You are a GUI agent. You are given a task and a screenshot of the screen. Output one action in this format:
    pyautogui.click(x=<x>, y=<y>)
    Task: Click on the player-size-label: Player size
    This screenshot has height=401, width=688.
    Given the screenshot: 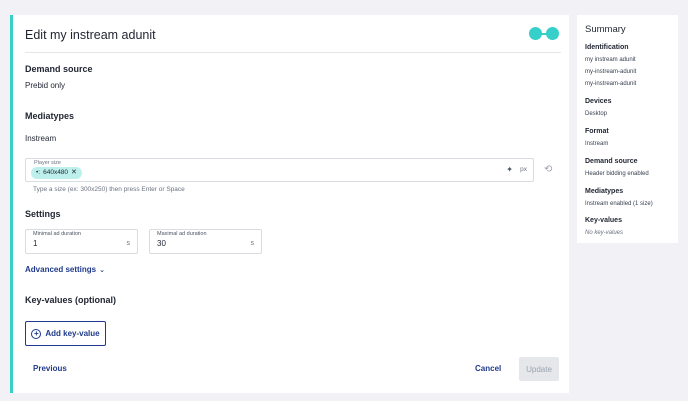 What is the action you would take?
    pyautogui.click(x=47, y=163)
    